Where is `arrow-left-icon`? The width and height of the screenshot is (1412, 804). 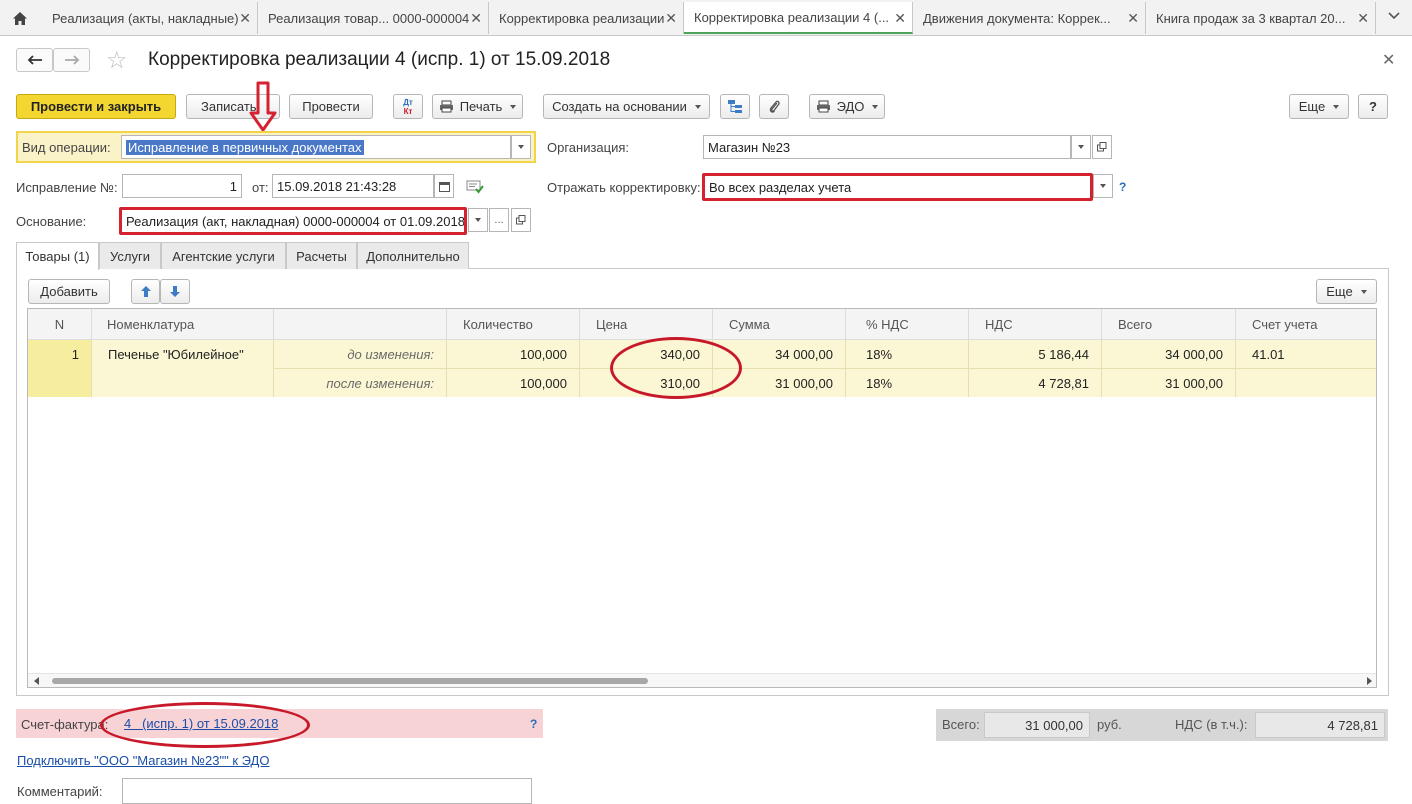 arrow-left-icon is located at coordinates (34, 60).